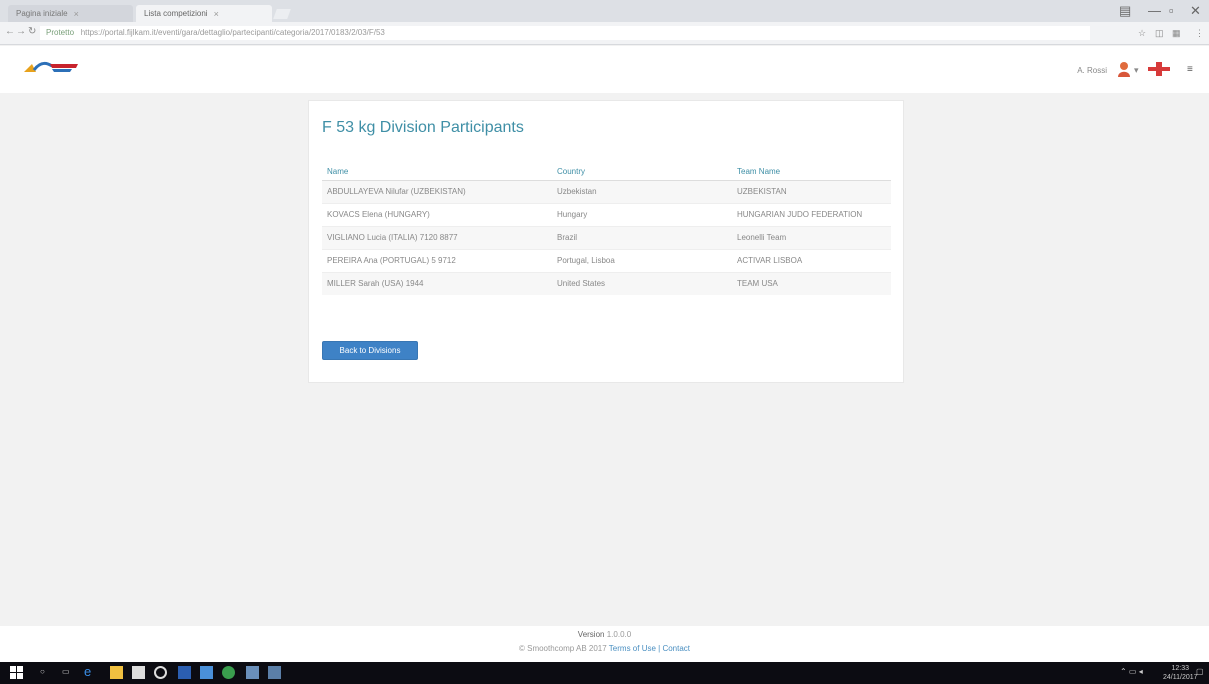 The width and height of the screenshot is (1209, 684). What do you see at coordinates (52, 68) in the screenshot?
I see `site-logo` at bounding box center [52, 68].